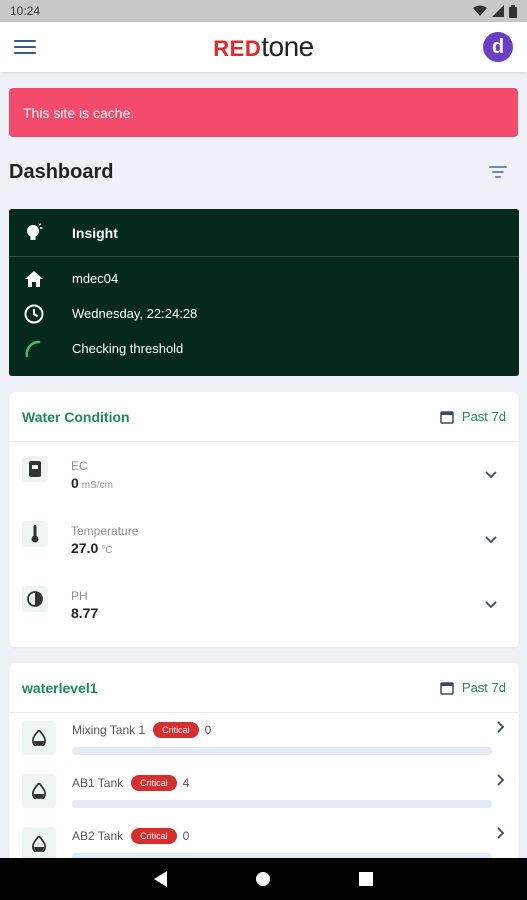 Image resolution: width=527 pixels, height=900 pixels. I want to click on insight-site: mdec04, so click(95, 278).